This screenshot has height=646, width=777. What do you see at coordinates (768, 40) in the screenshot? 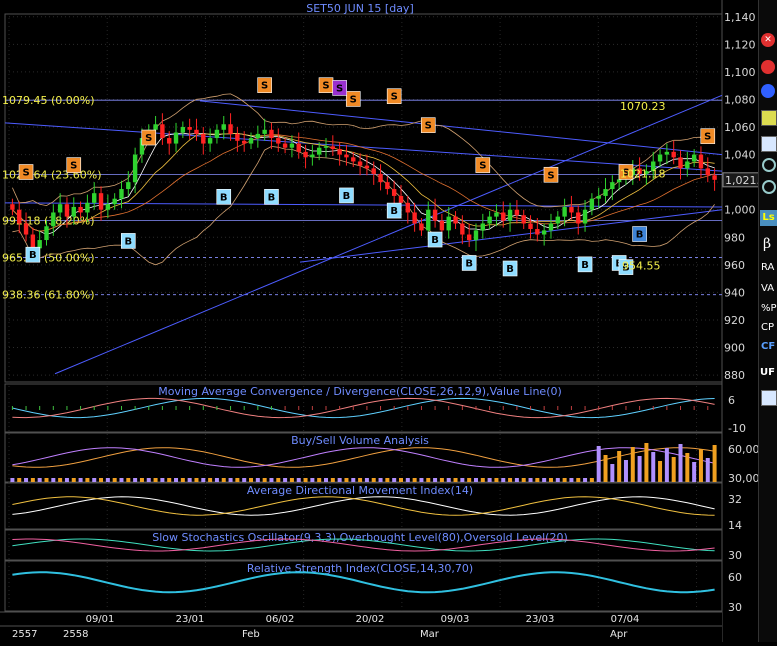
I see `toolbar-button-1: ✕` at bounding box center [768, 40].